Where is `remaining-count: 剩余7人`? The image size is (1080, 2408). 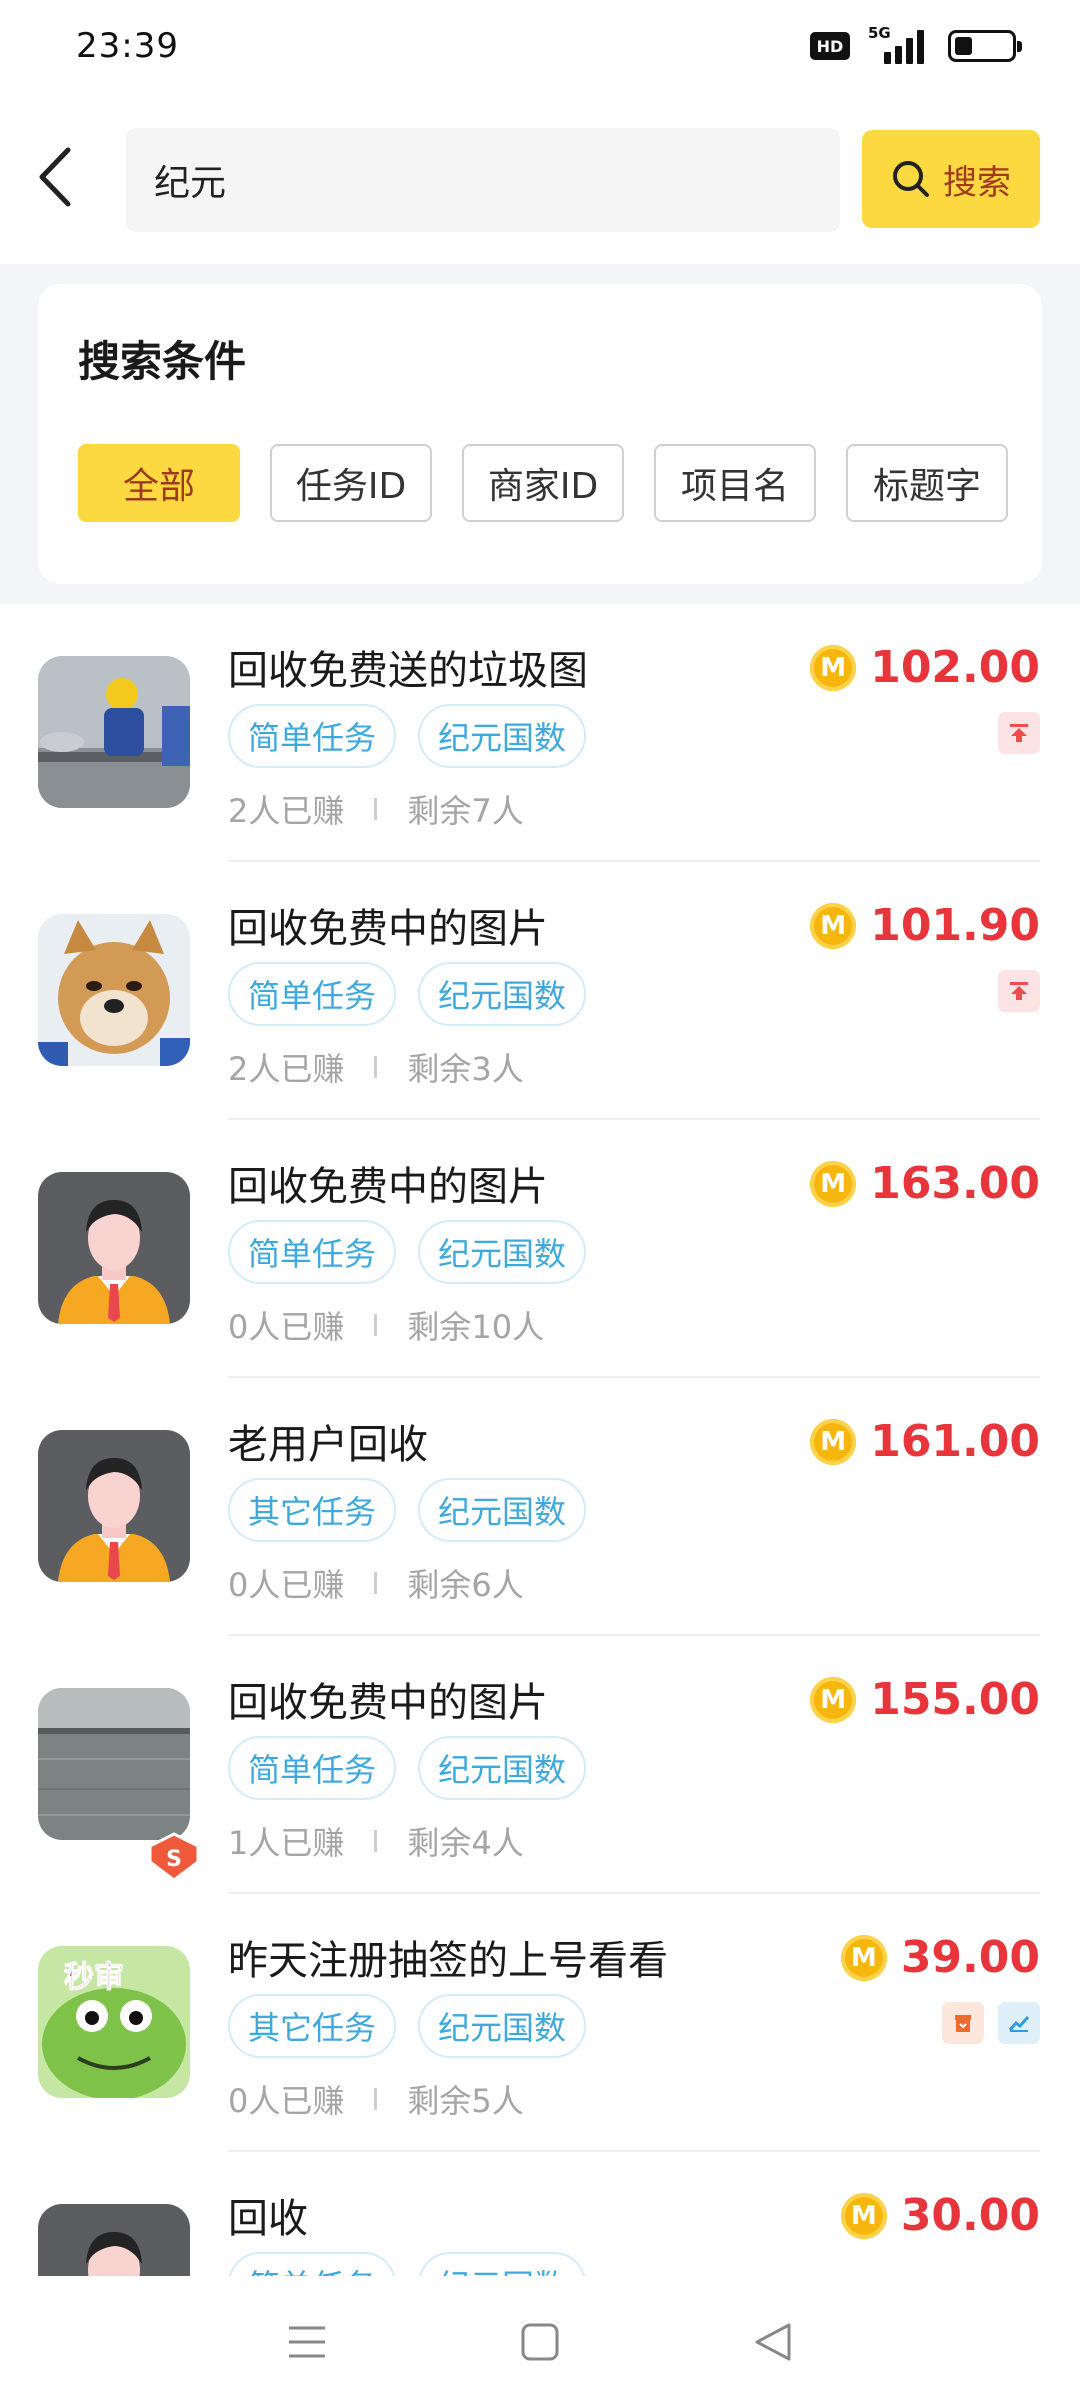 remaining-count: 剩余7人 is located at coordinates (465, 811).